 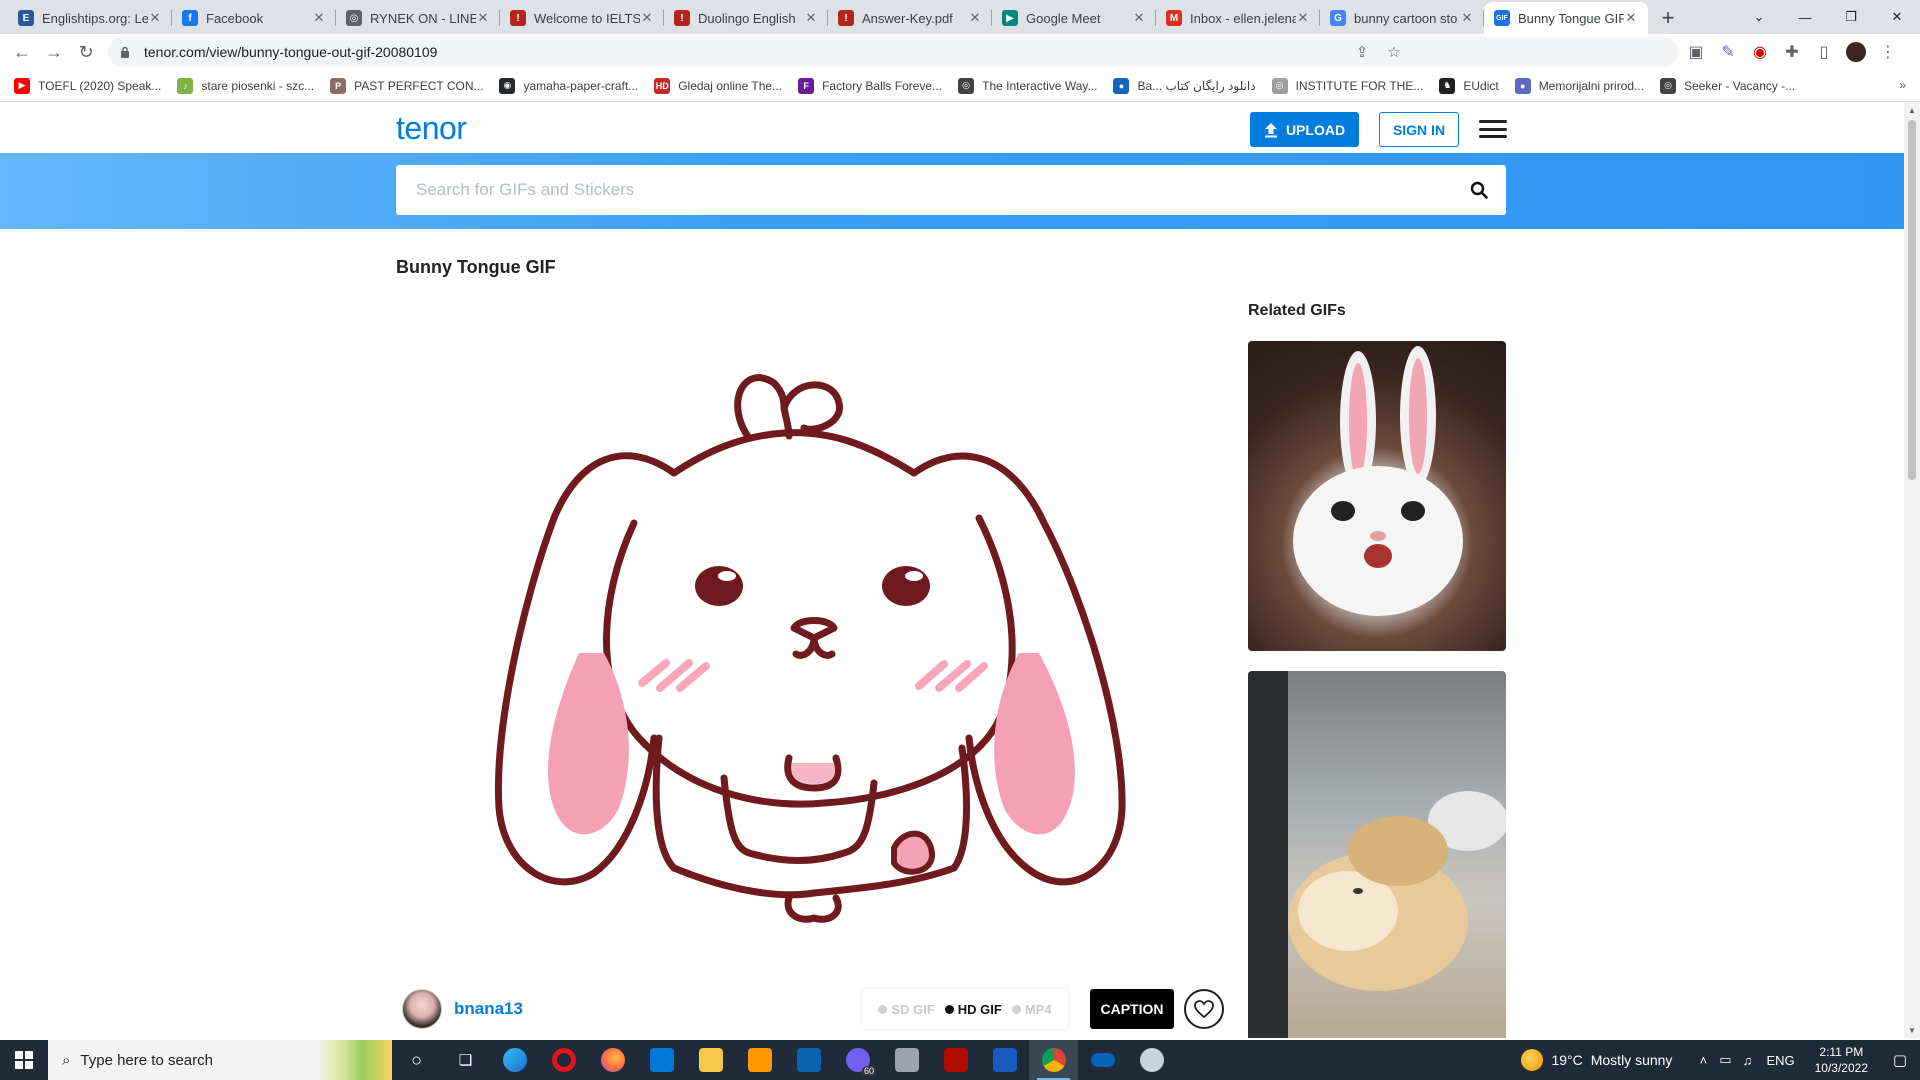 I want to click on firefox-icon, so click(x=612, y=1060).